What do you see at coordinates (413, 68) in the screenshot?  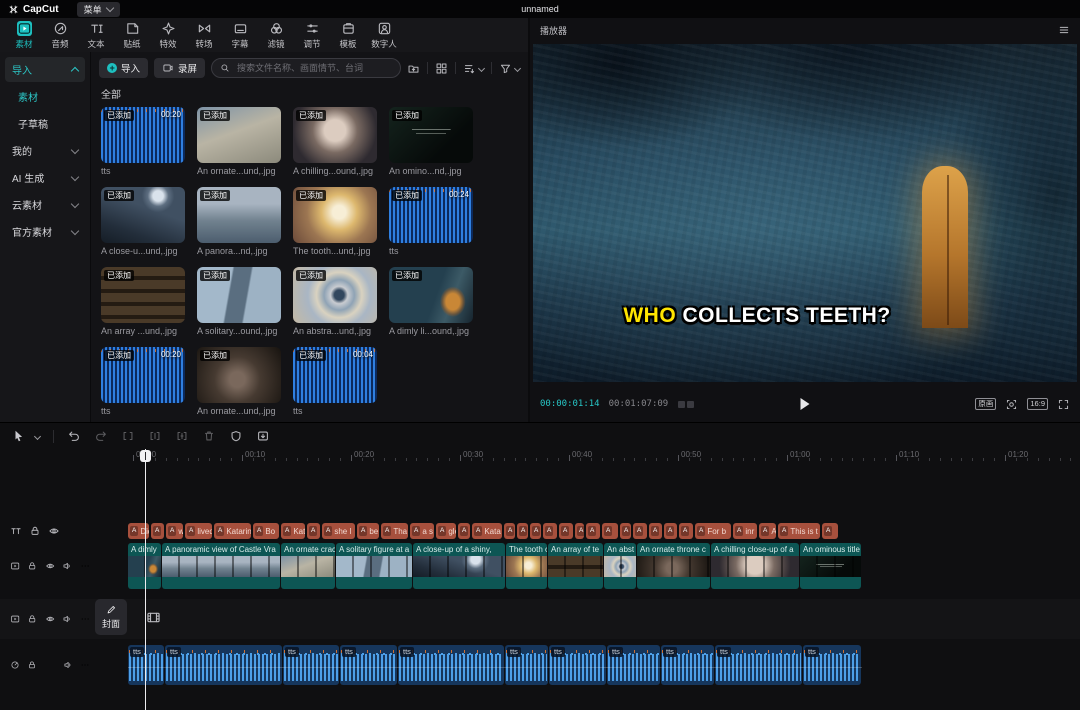 I see `import-folder-icon` at bounding box center [413, 68].